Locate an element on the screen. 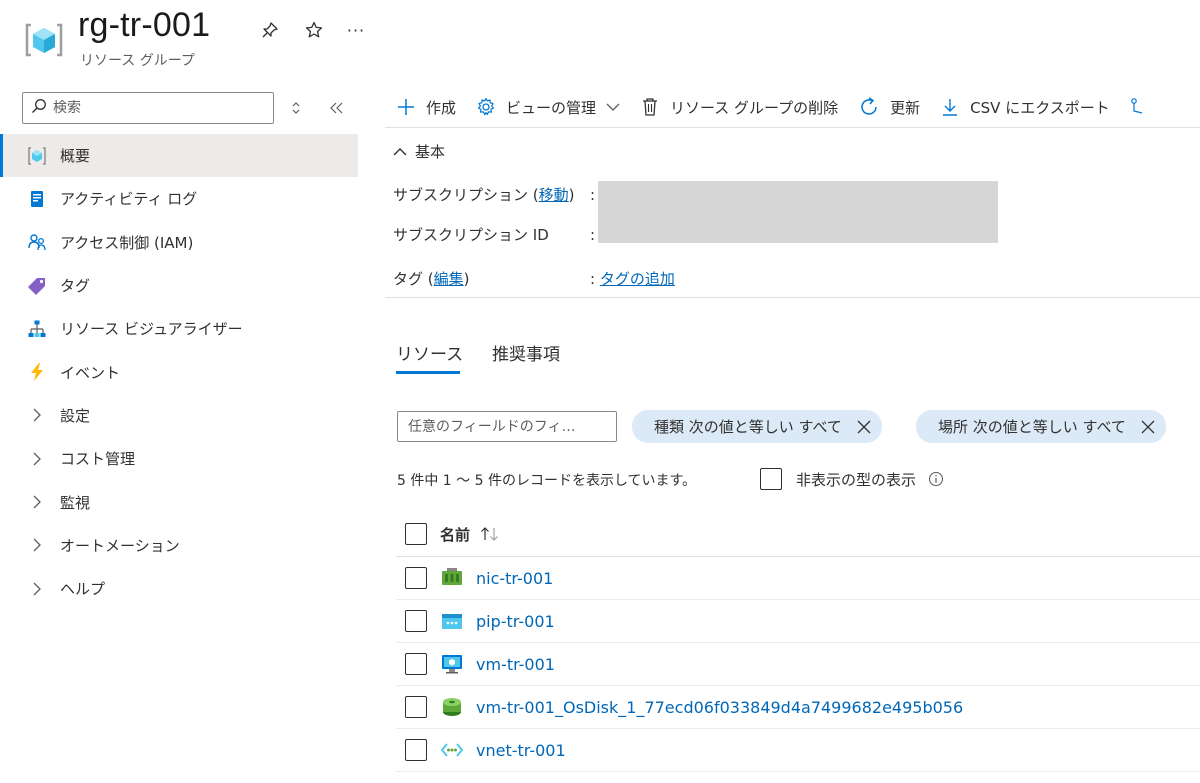  nav-search-box is located at coordinates (148, 108).